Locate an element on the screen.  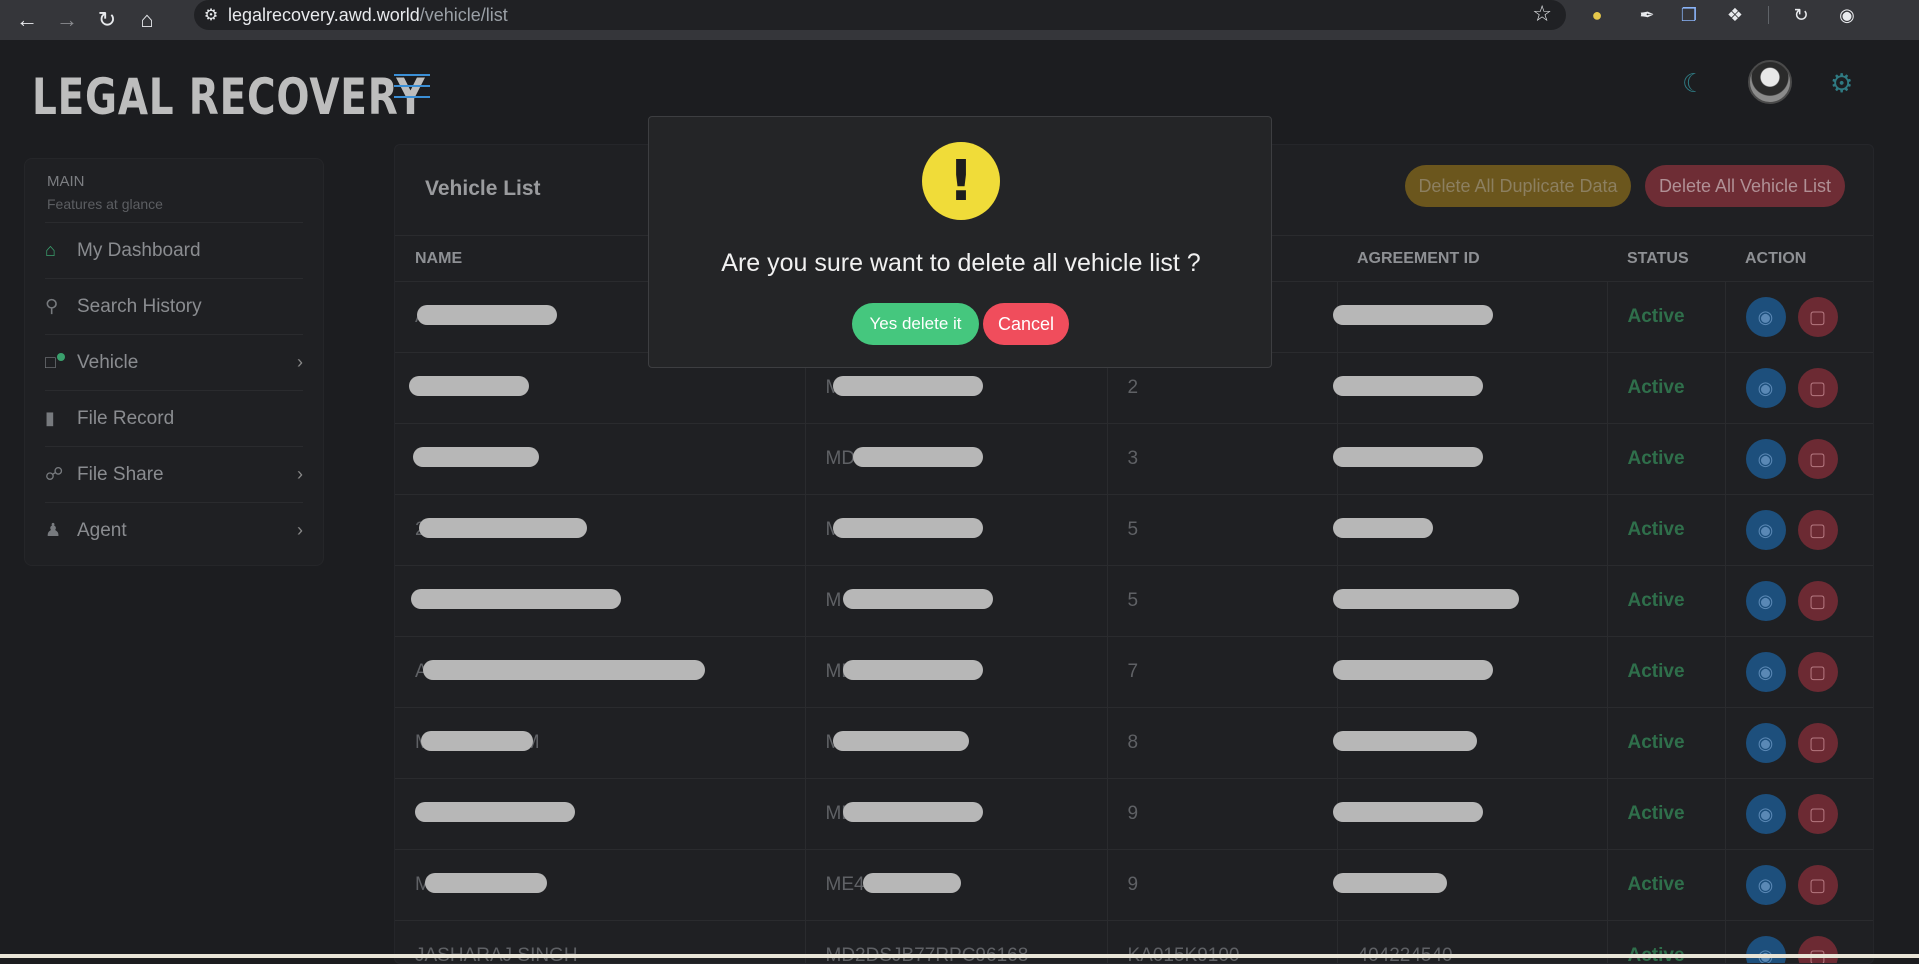
column-header-agreement: AGREEMENT ID is located at coordinates (1472, 259).